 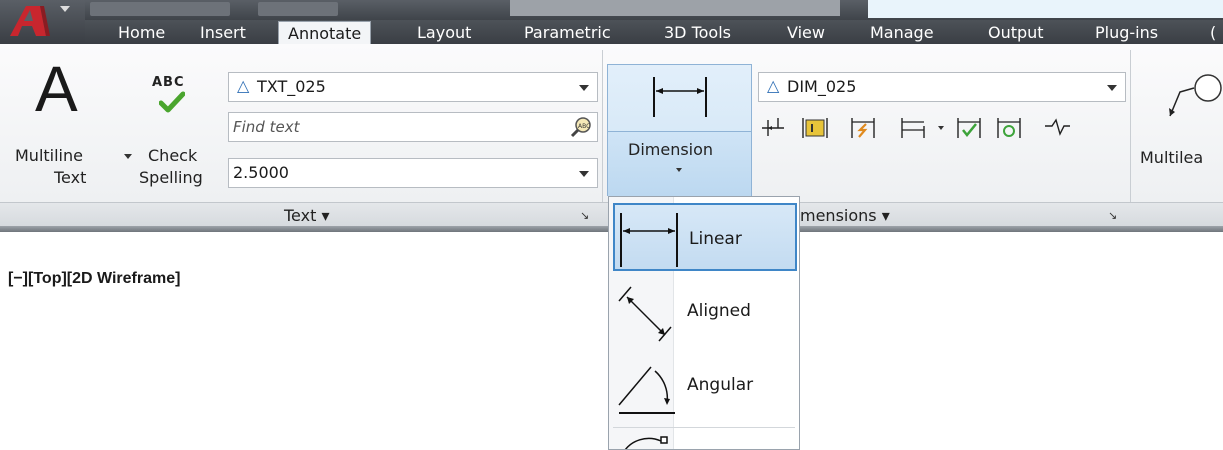 What do you see at coordinates (168, 82) in the screenshot?
I see `check-spelling-icon: ABC` at bounding box center [168, 82].